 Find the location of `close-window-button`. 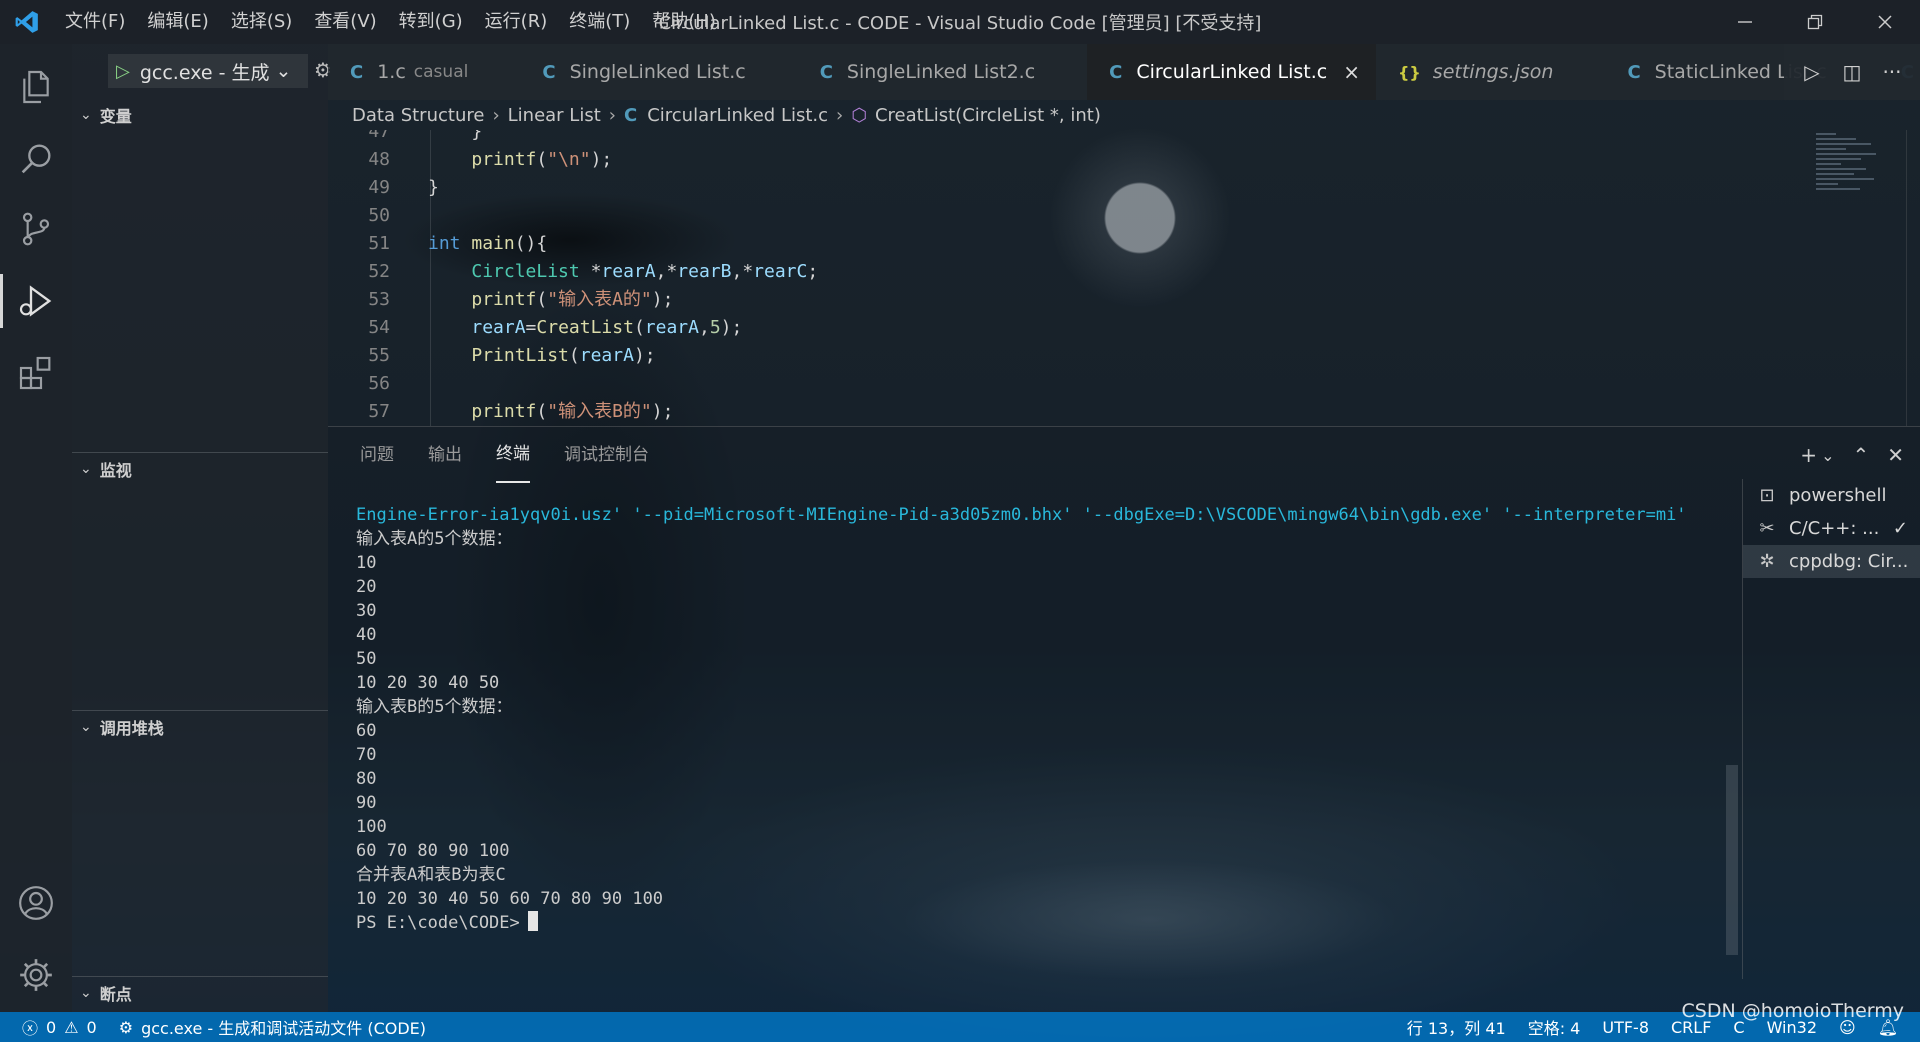

close-window-button is located at coordinates (1885, 22).